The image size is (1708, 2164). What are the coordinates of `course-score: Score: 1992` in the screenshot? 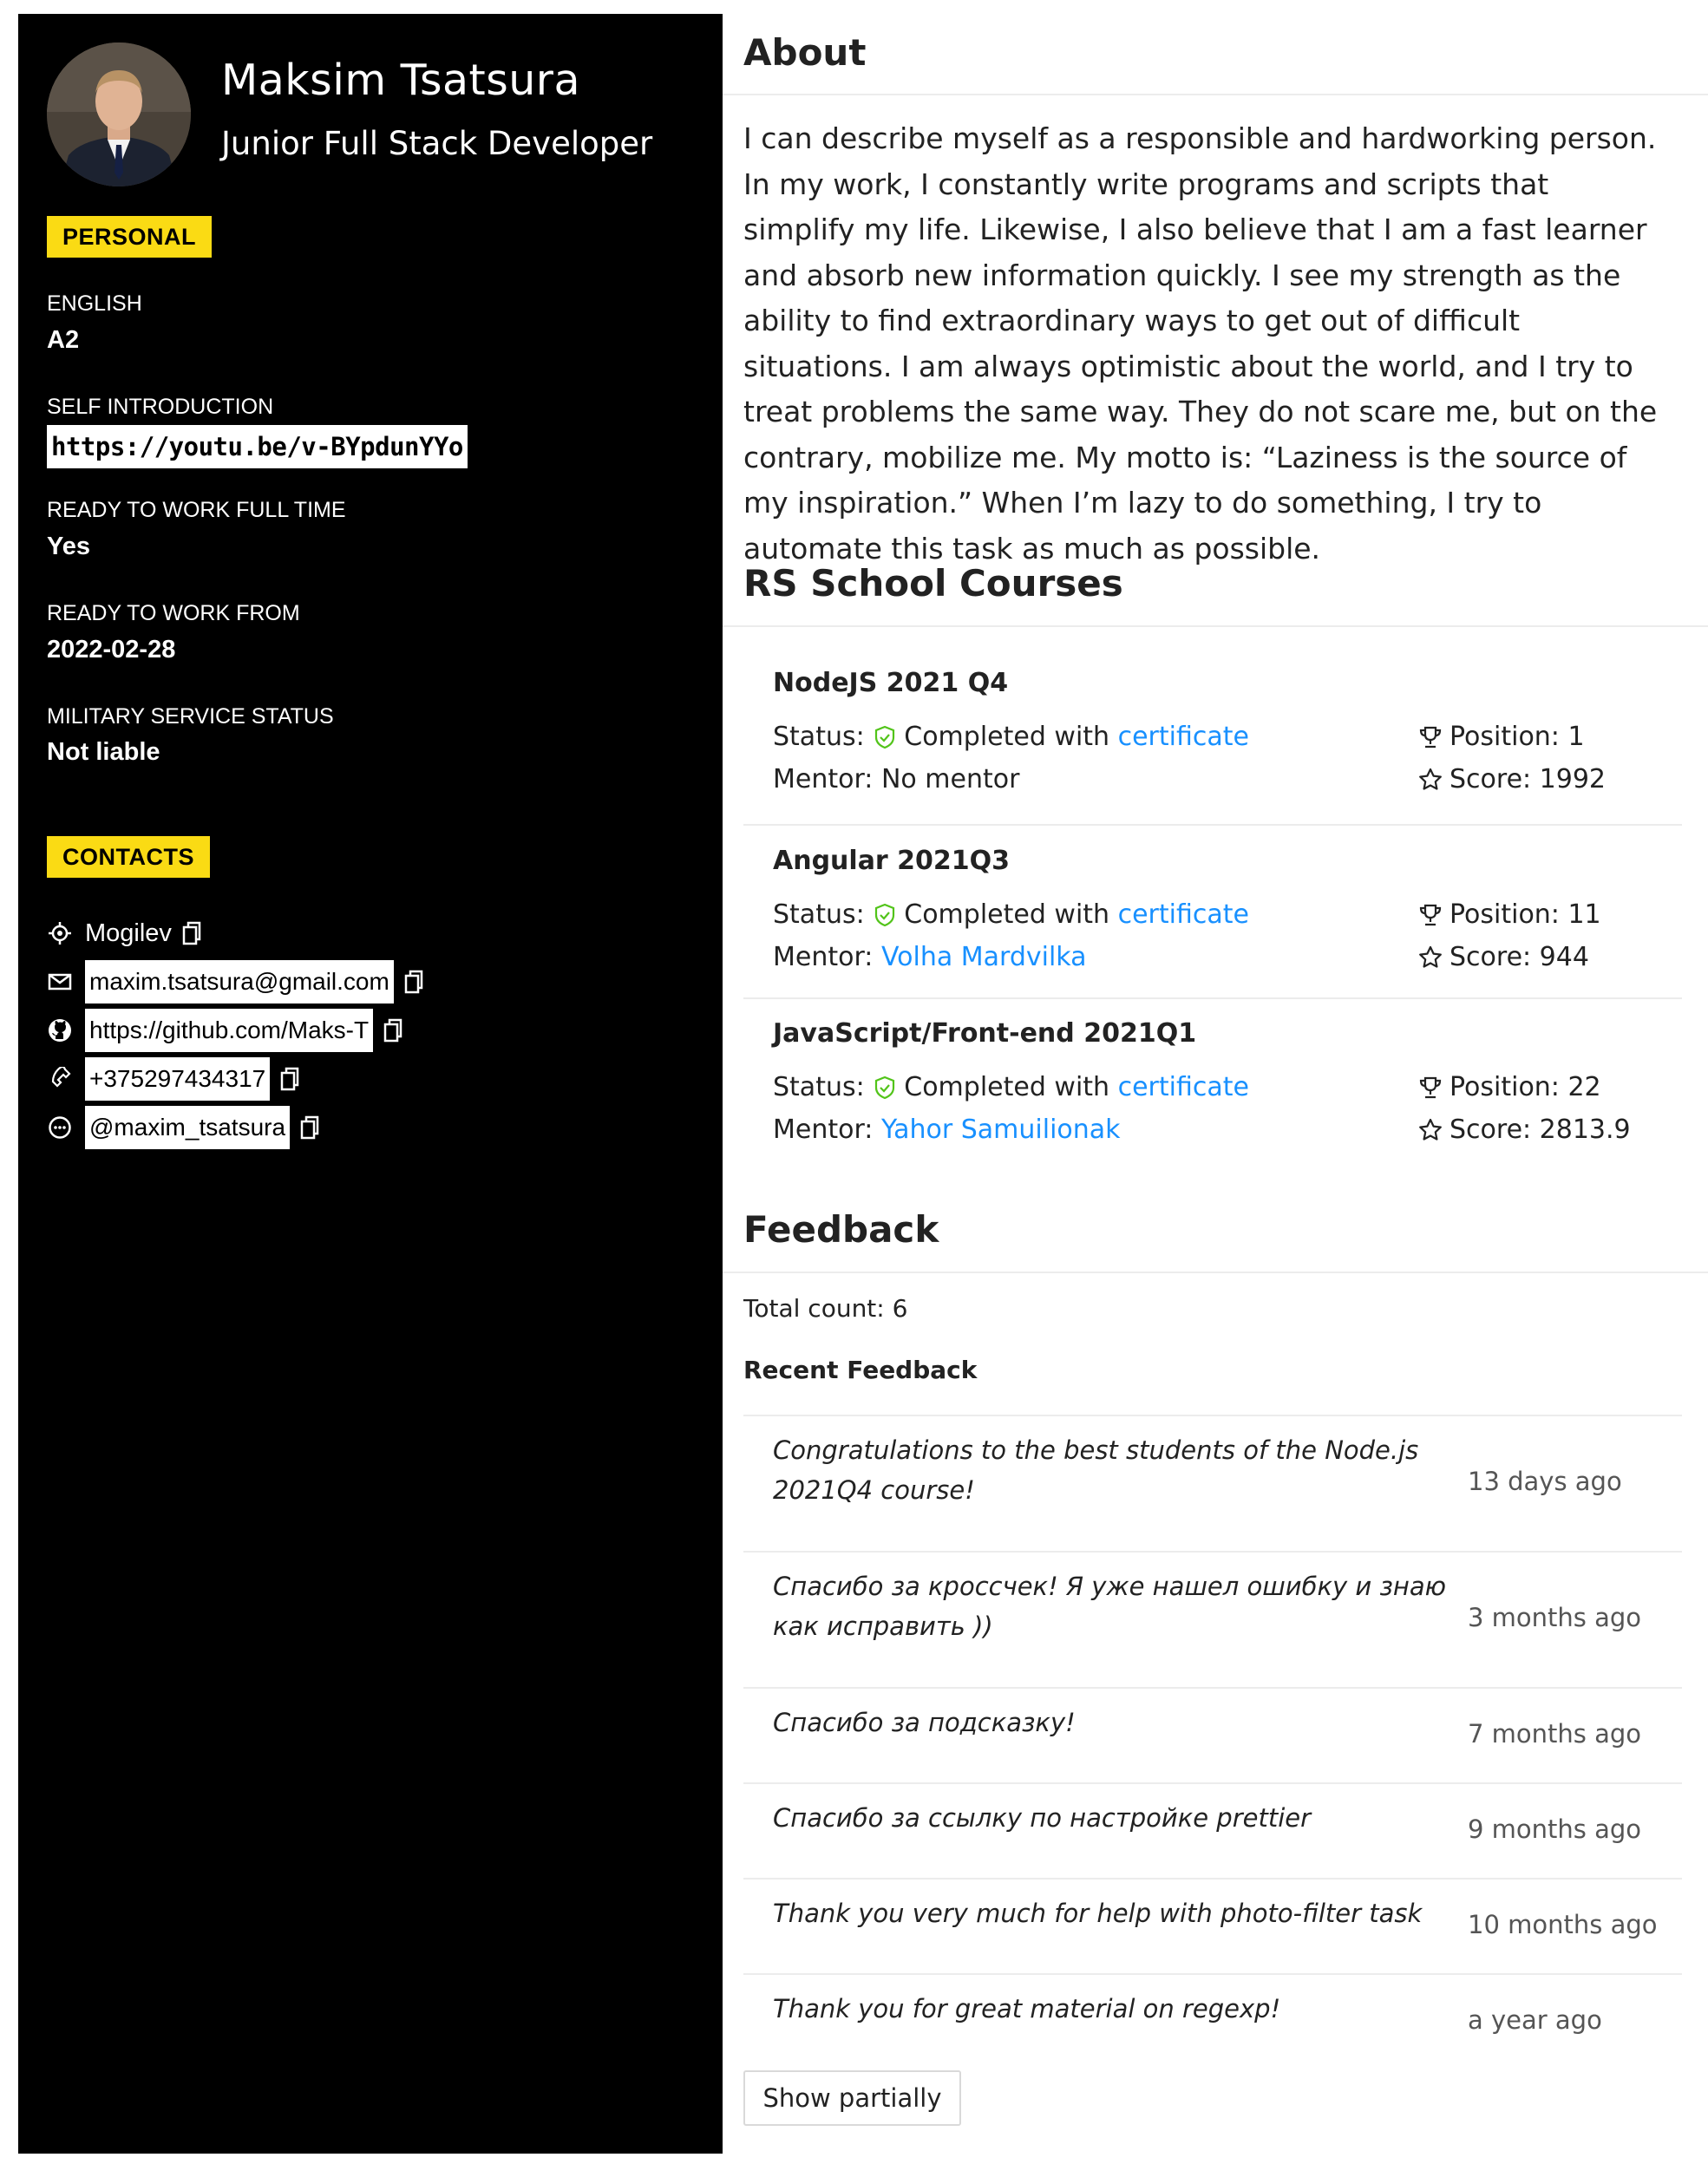 It's located at (1512, 779).